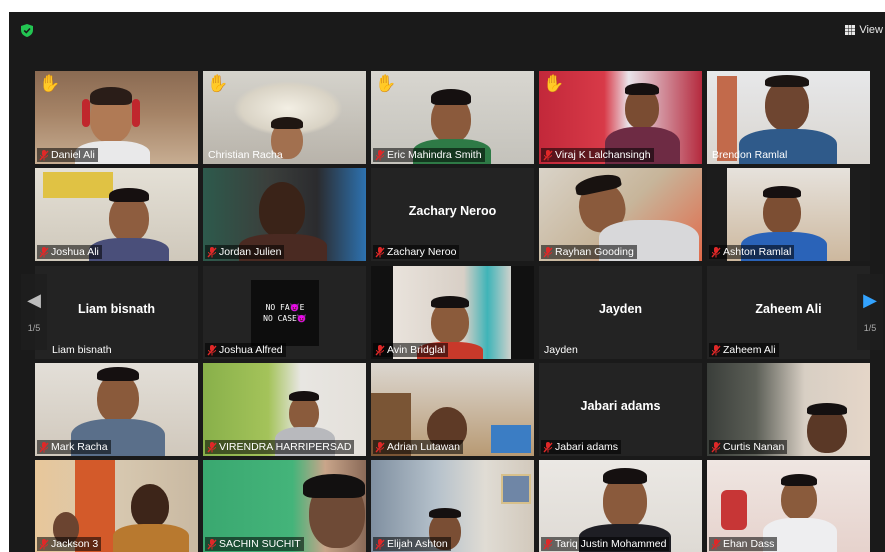 The width and height of the screenshot is (885, 552). I want to click on participant-tile: ✋ Daniel Ali, so click(116, 117).